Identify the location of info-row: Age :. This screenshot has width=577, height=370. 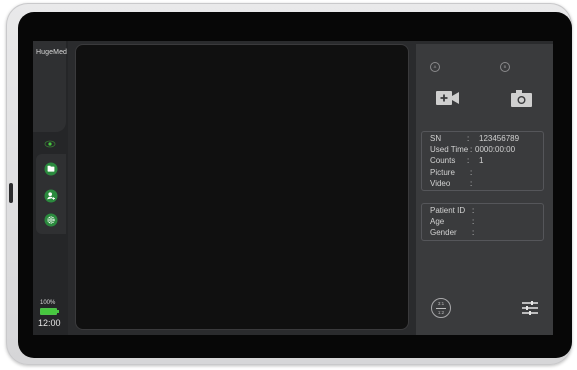
(452, 221).